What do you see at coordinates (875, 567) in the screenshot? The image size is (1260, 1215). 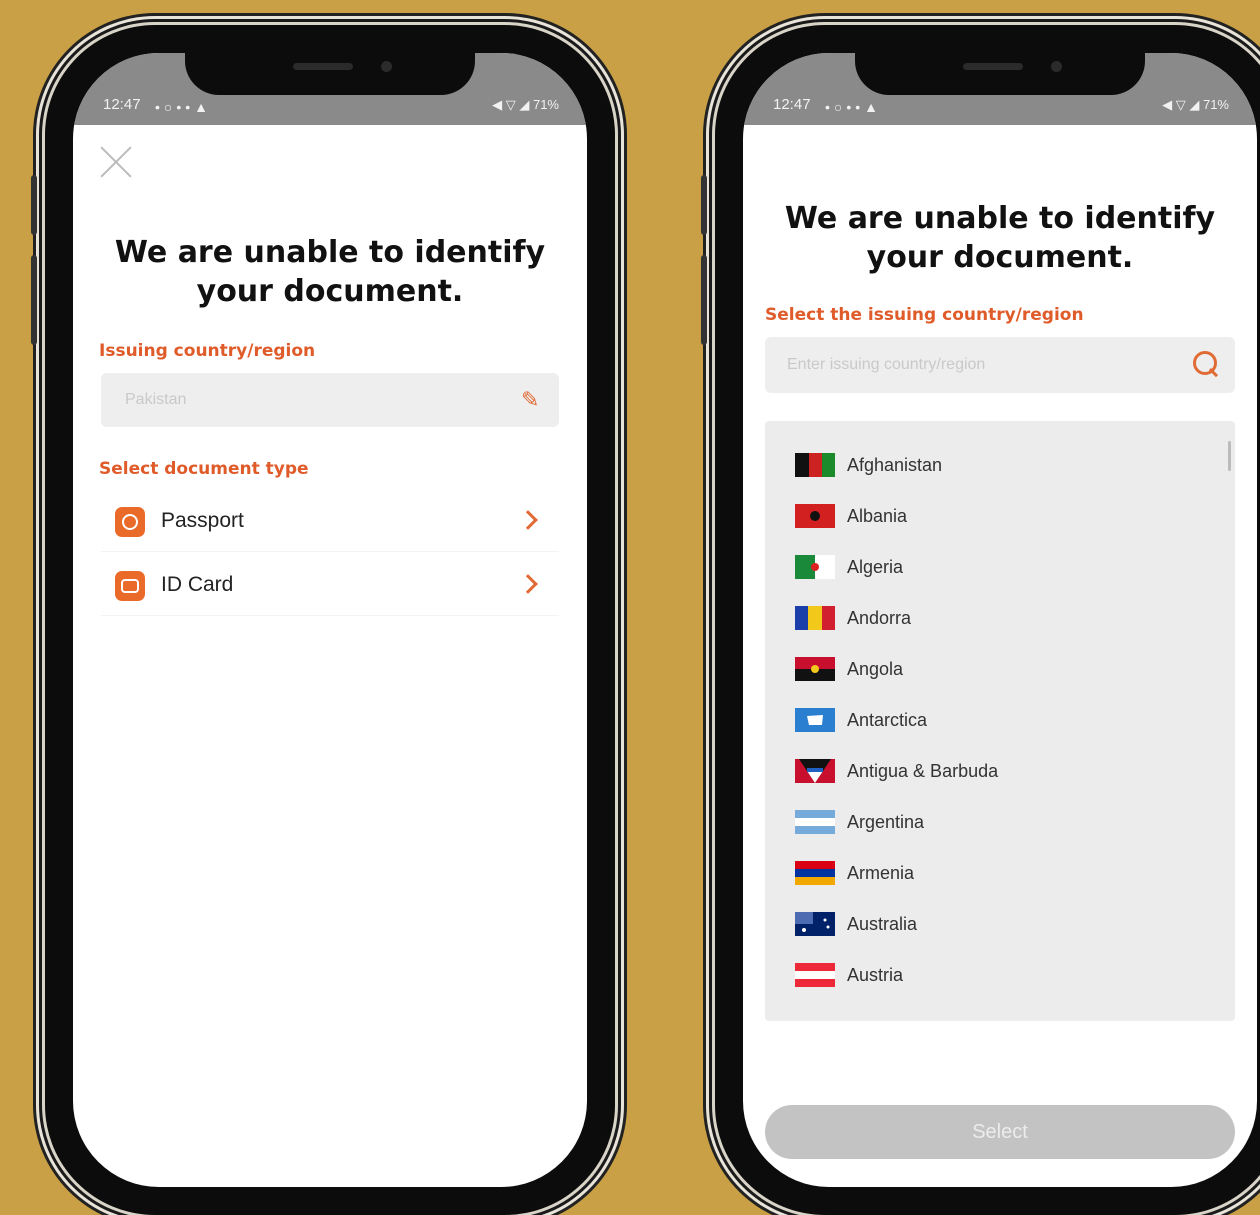 I see `country-name: Algeria` at bounding box center [875, 567].